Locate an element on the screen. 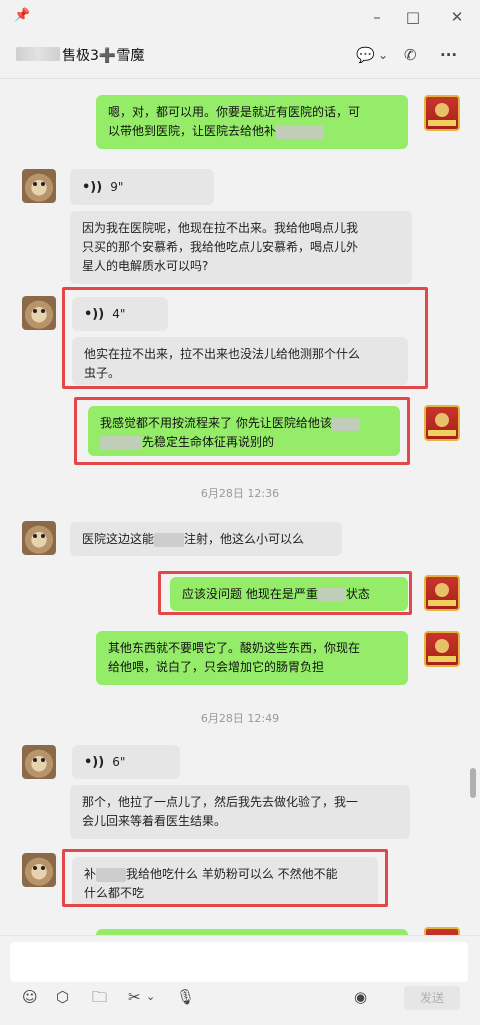 This screenshot has height=1025, width=480. message-bubble-outgoing: 嗯，对，都可以用。你要是就近有医院的话，可 以带他到医院，让医院去给他补 is located at coordinates (252, 122).